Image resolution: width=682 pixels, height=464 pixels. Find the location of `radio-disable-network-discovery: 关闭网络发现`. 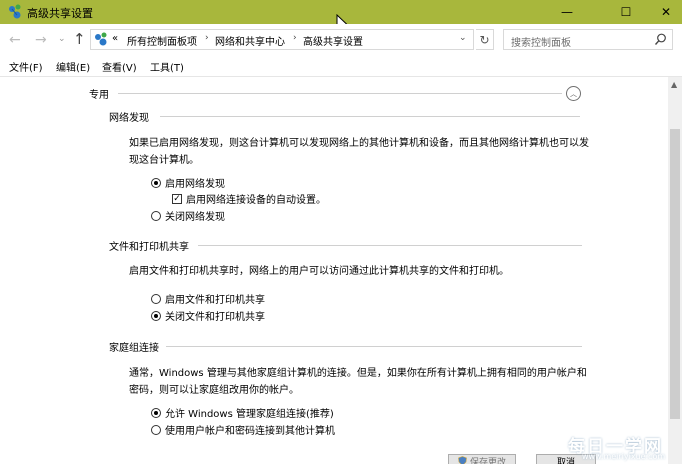

radio-disable-network-discovery: 关闭网络发现 is located at coordinates (188, 215).